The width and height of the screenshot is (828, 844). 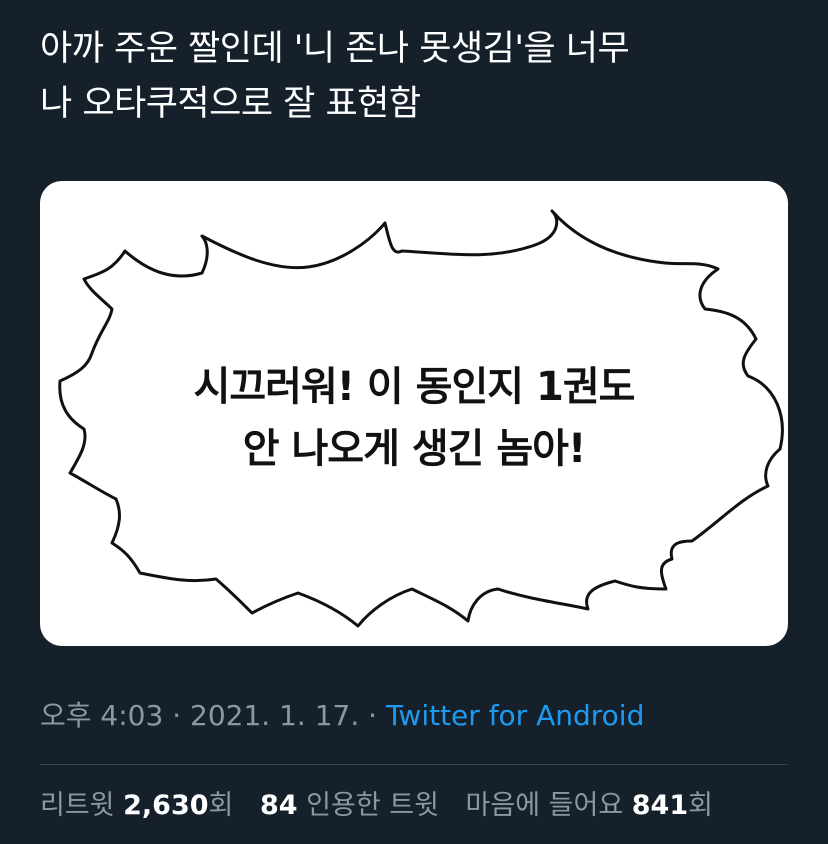 What do you see at coordinates (414, 418) in the screenshot?
I see `speech-bubble-text: 시끄러워! 이 동인지 1권도 안 나오게 생긴 놈아!` at bounding box center [414, 418].